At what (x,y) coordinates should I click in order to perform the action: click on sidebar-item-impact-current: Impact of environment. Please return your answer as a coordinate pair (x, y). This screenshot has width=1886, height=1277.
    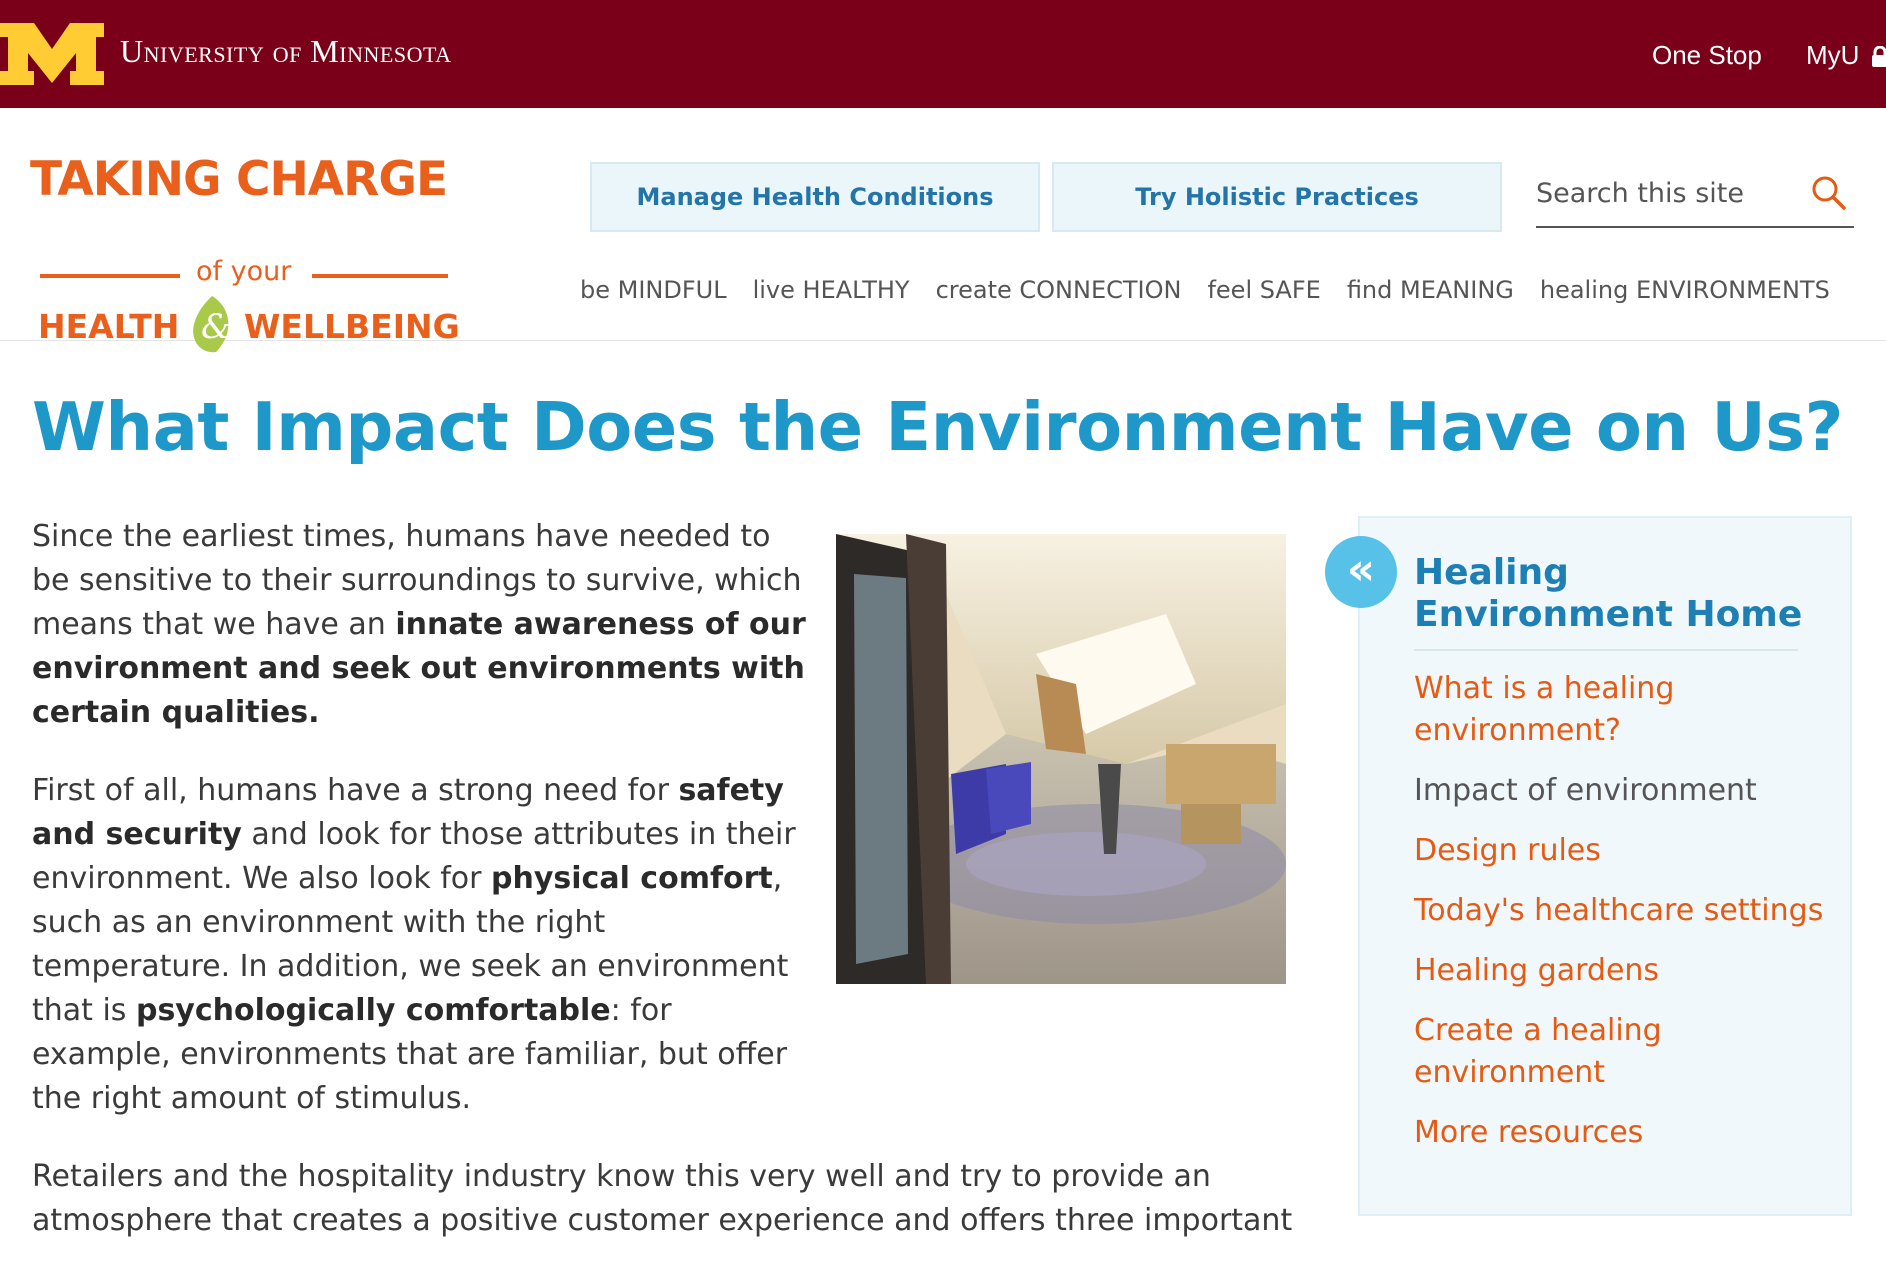
    Looking at the image, I should click on (1585, 790).